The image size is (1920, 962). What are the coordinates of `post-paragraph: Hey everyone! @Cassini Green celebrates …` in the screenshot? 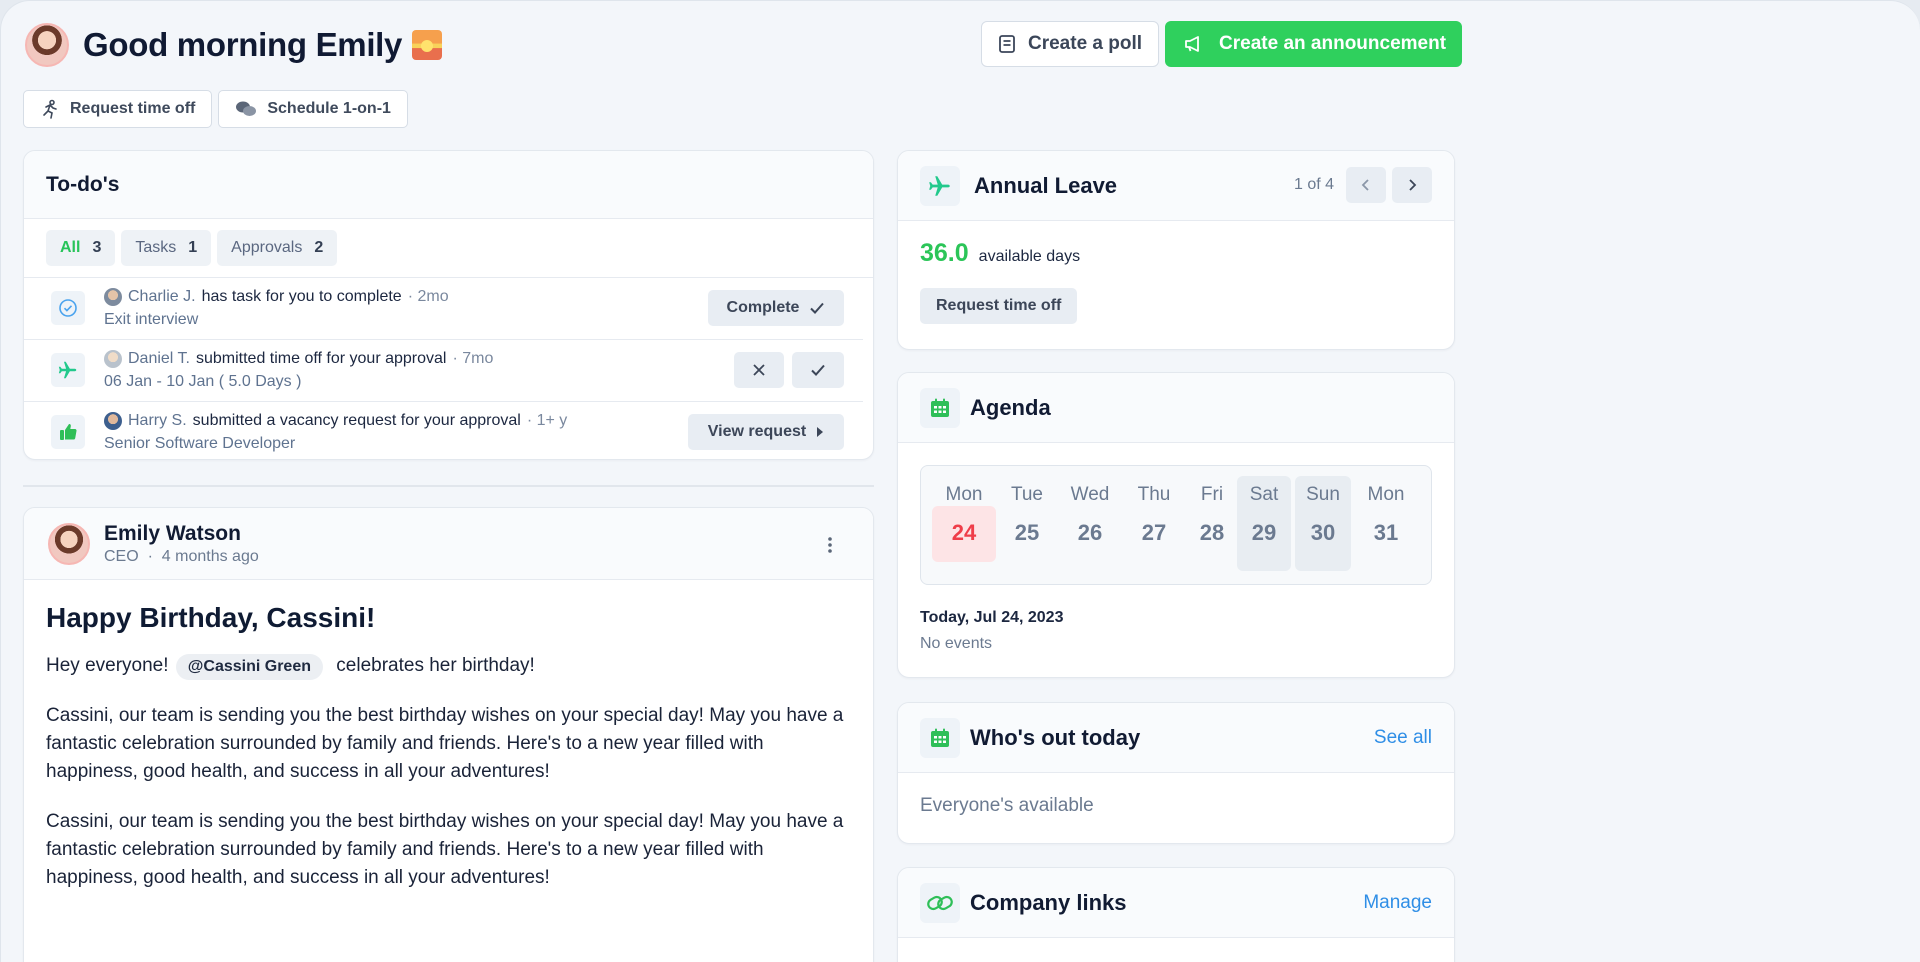 It's located at (448, 666).